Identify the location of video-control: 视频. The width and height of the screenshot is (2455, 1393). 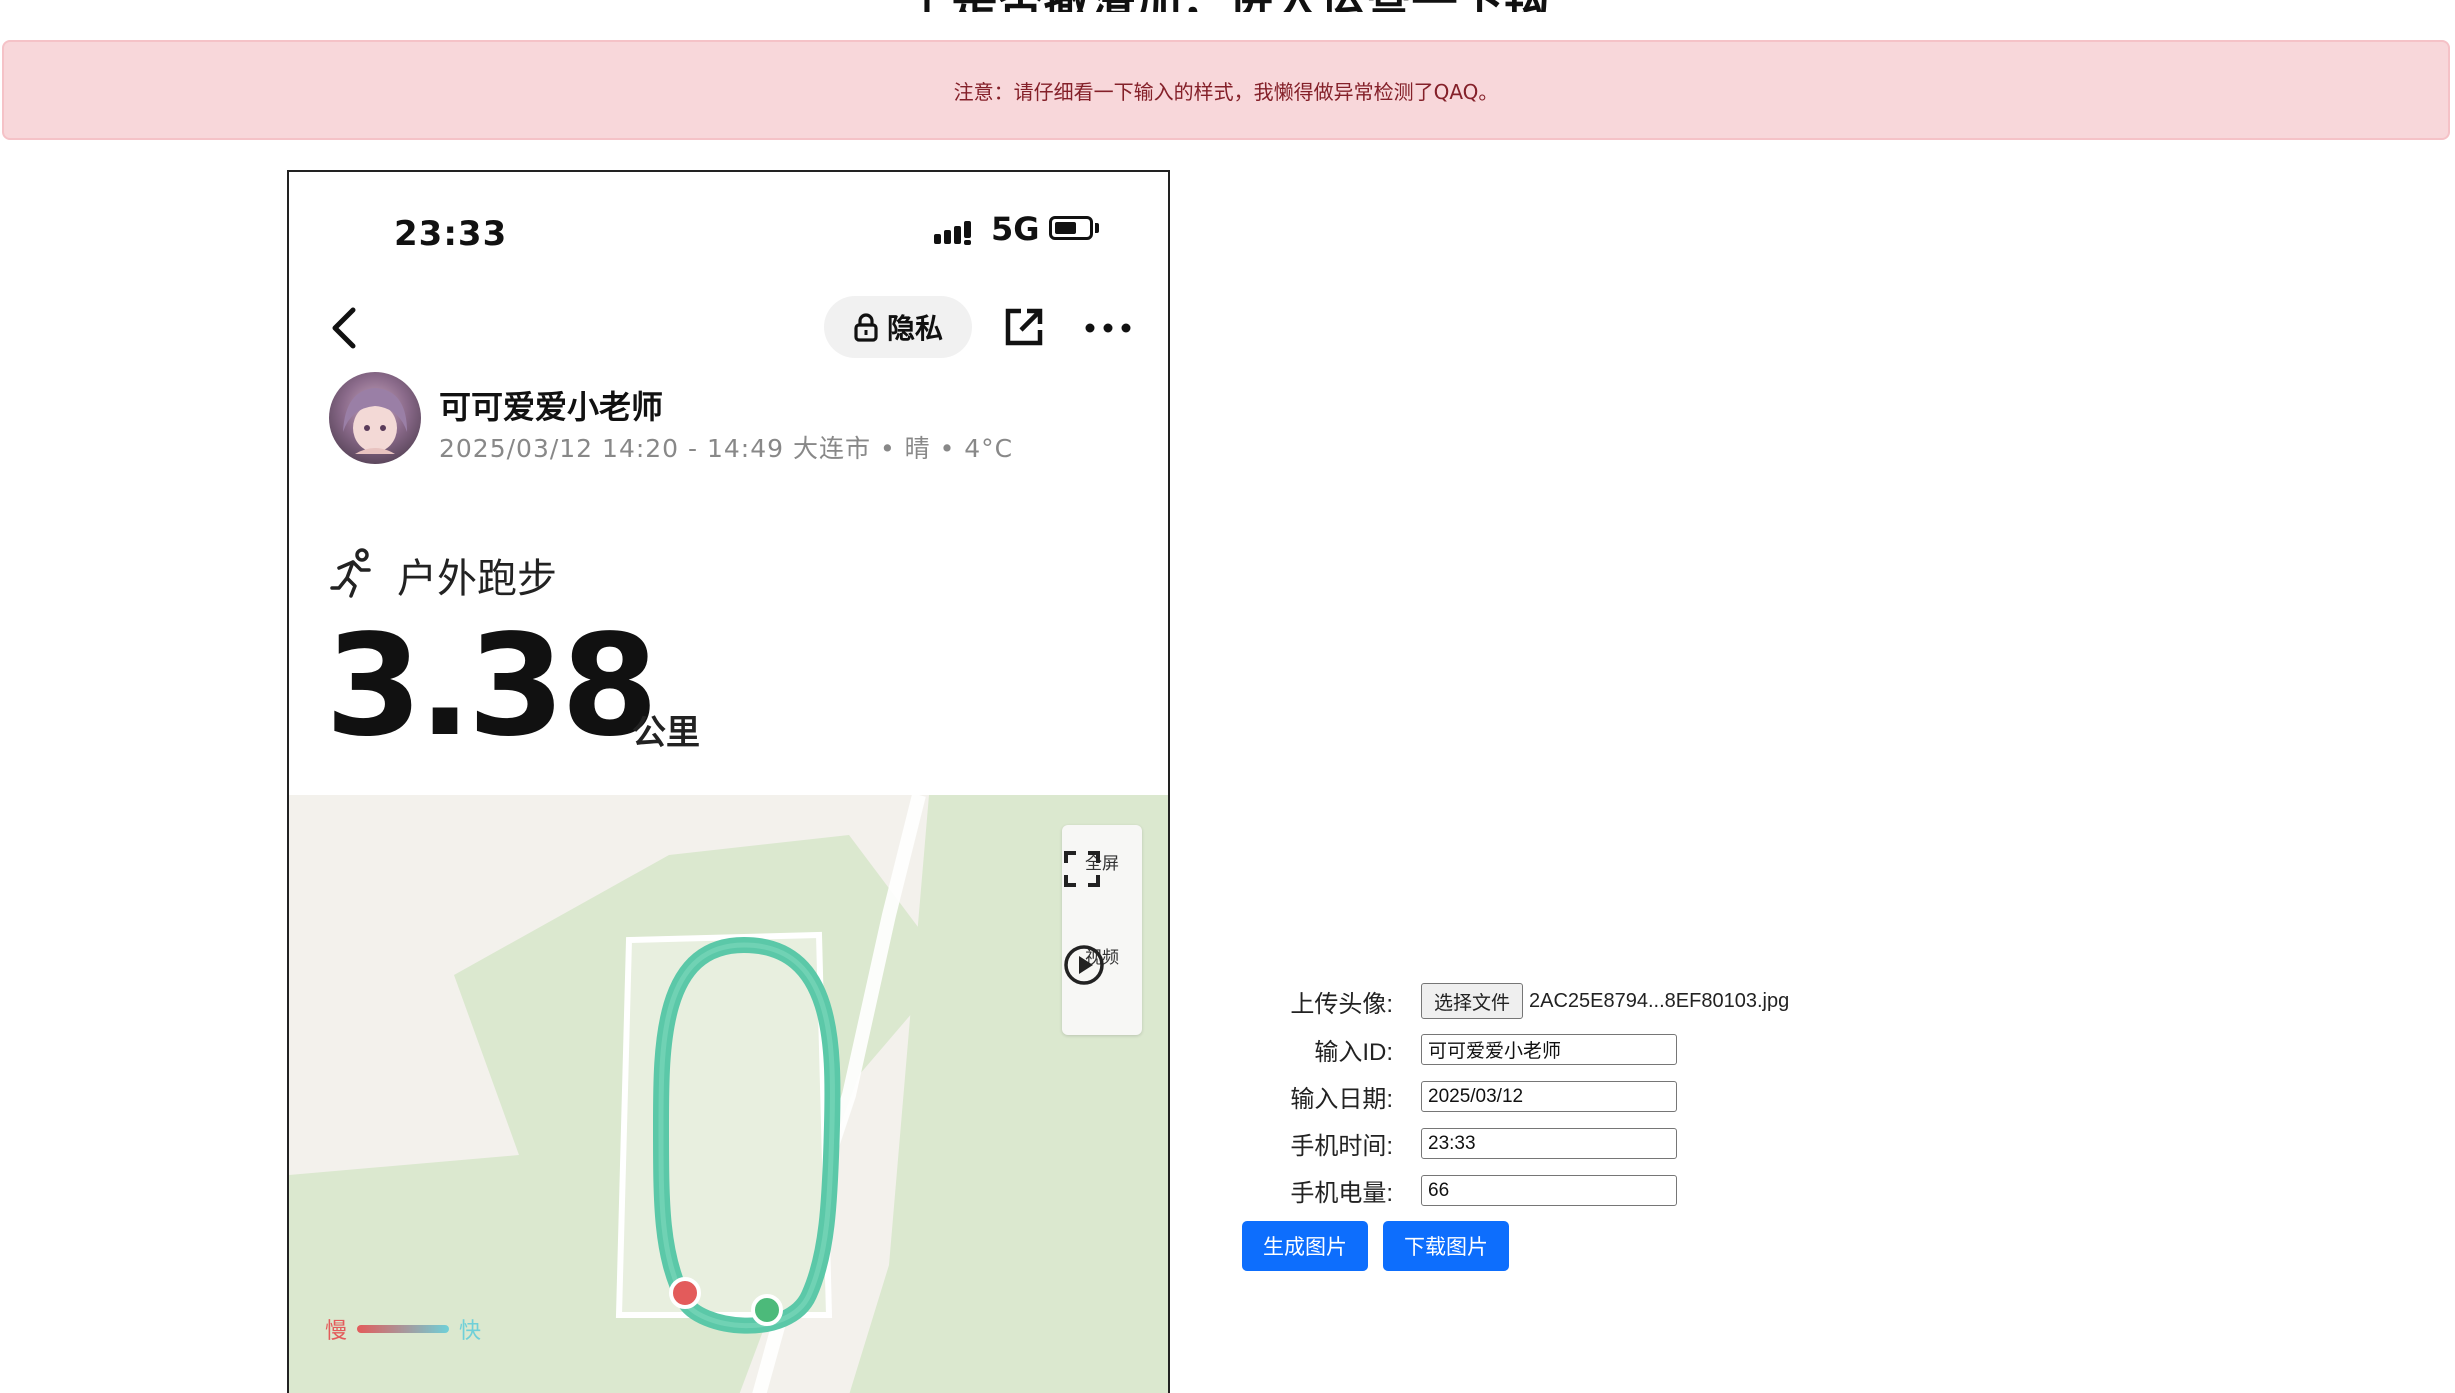
(1102, 964).